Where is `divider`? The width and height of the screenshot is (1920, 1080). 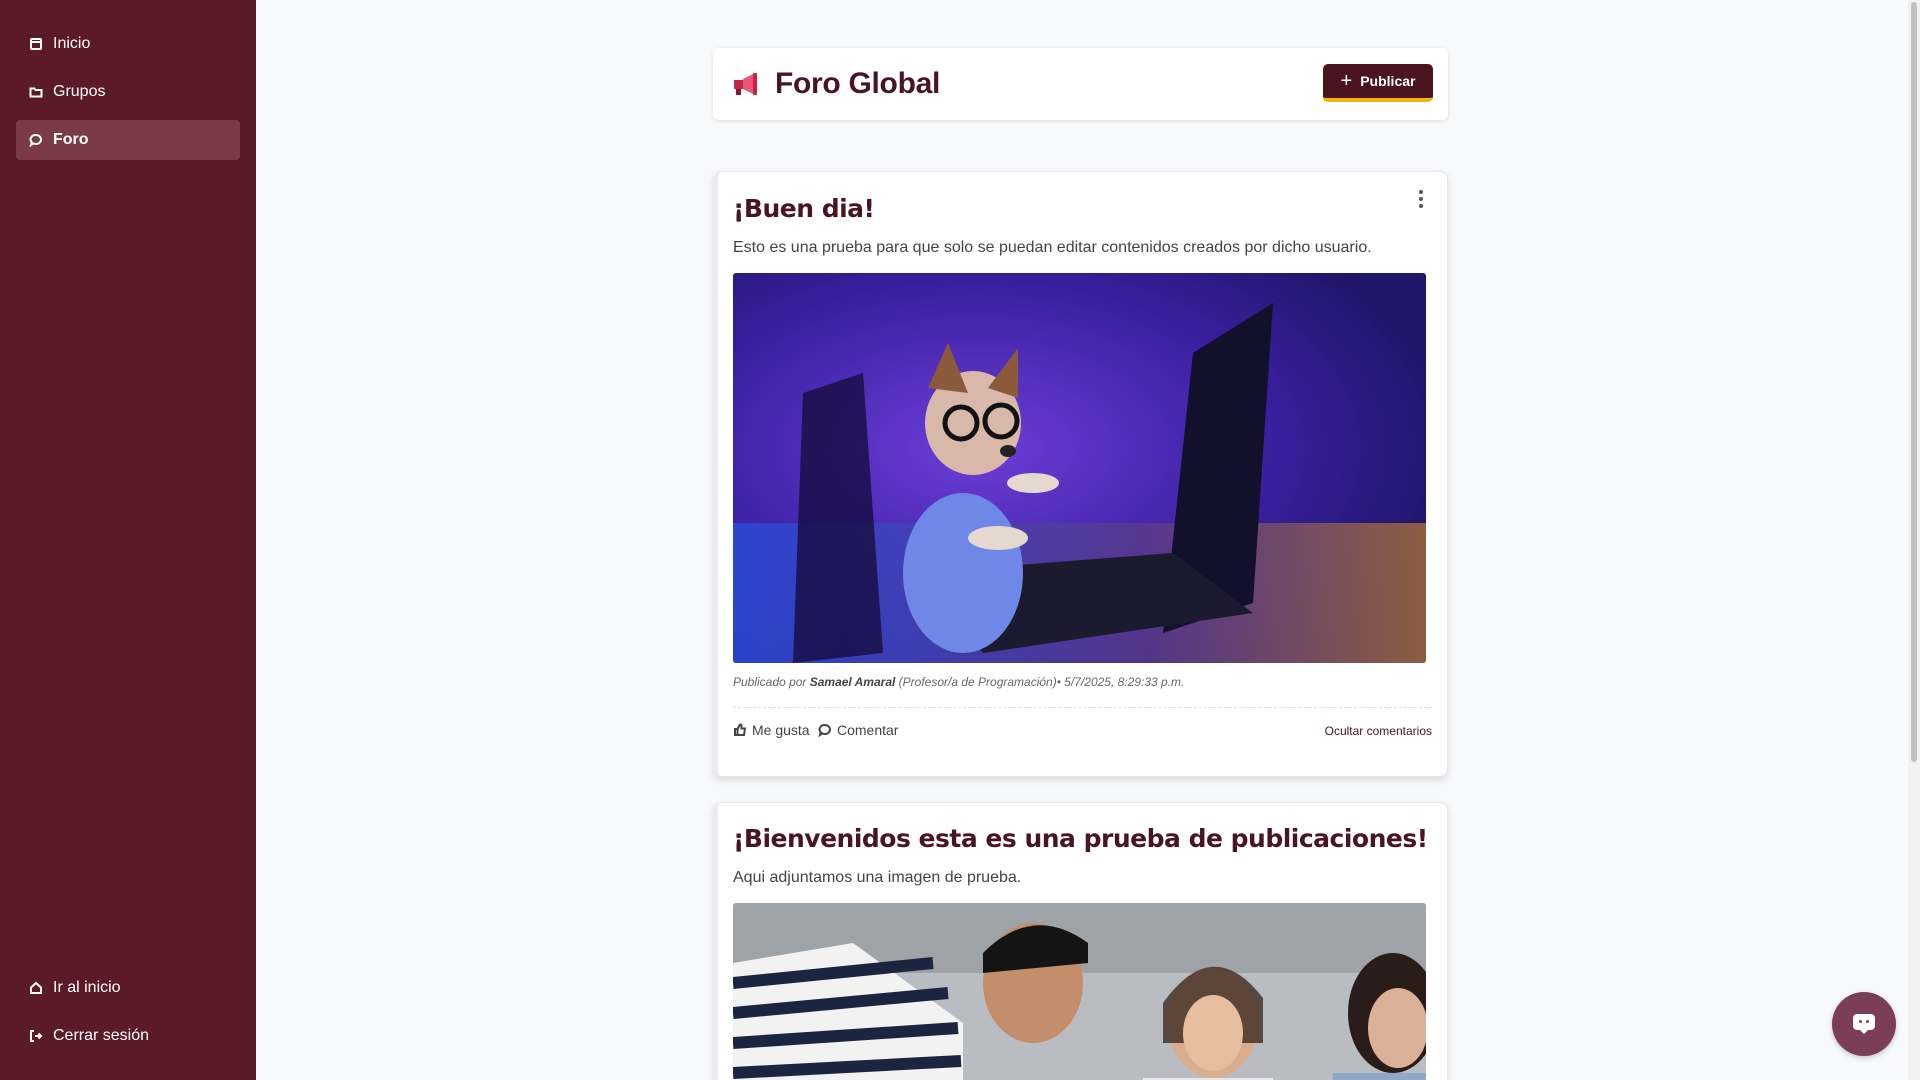 divider is located at coordinates (1082, 707).